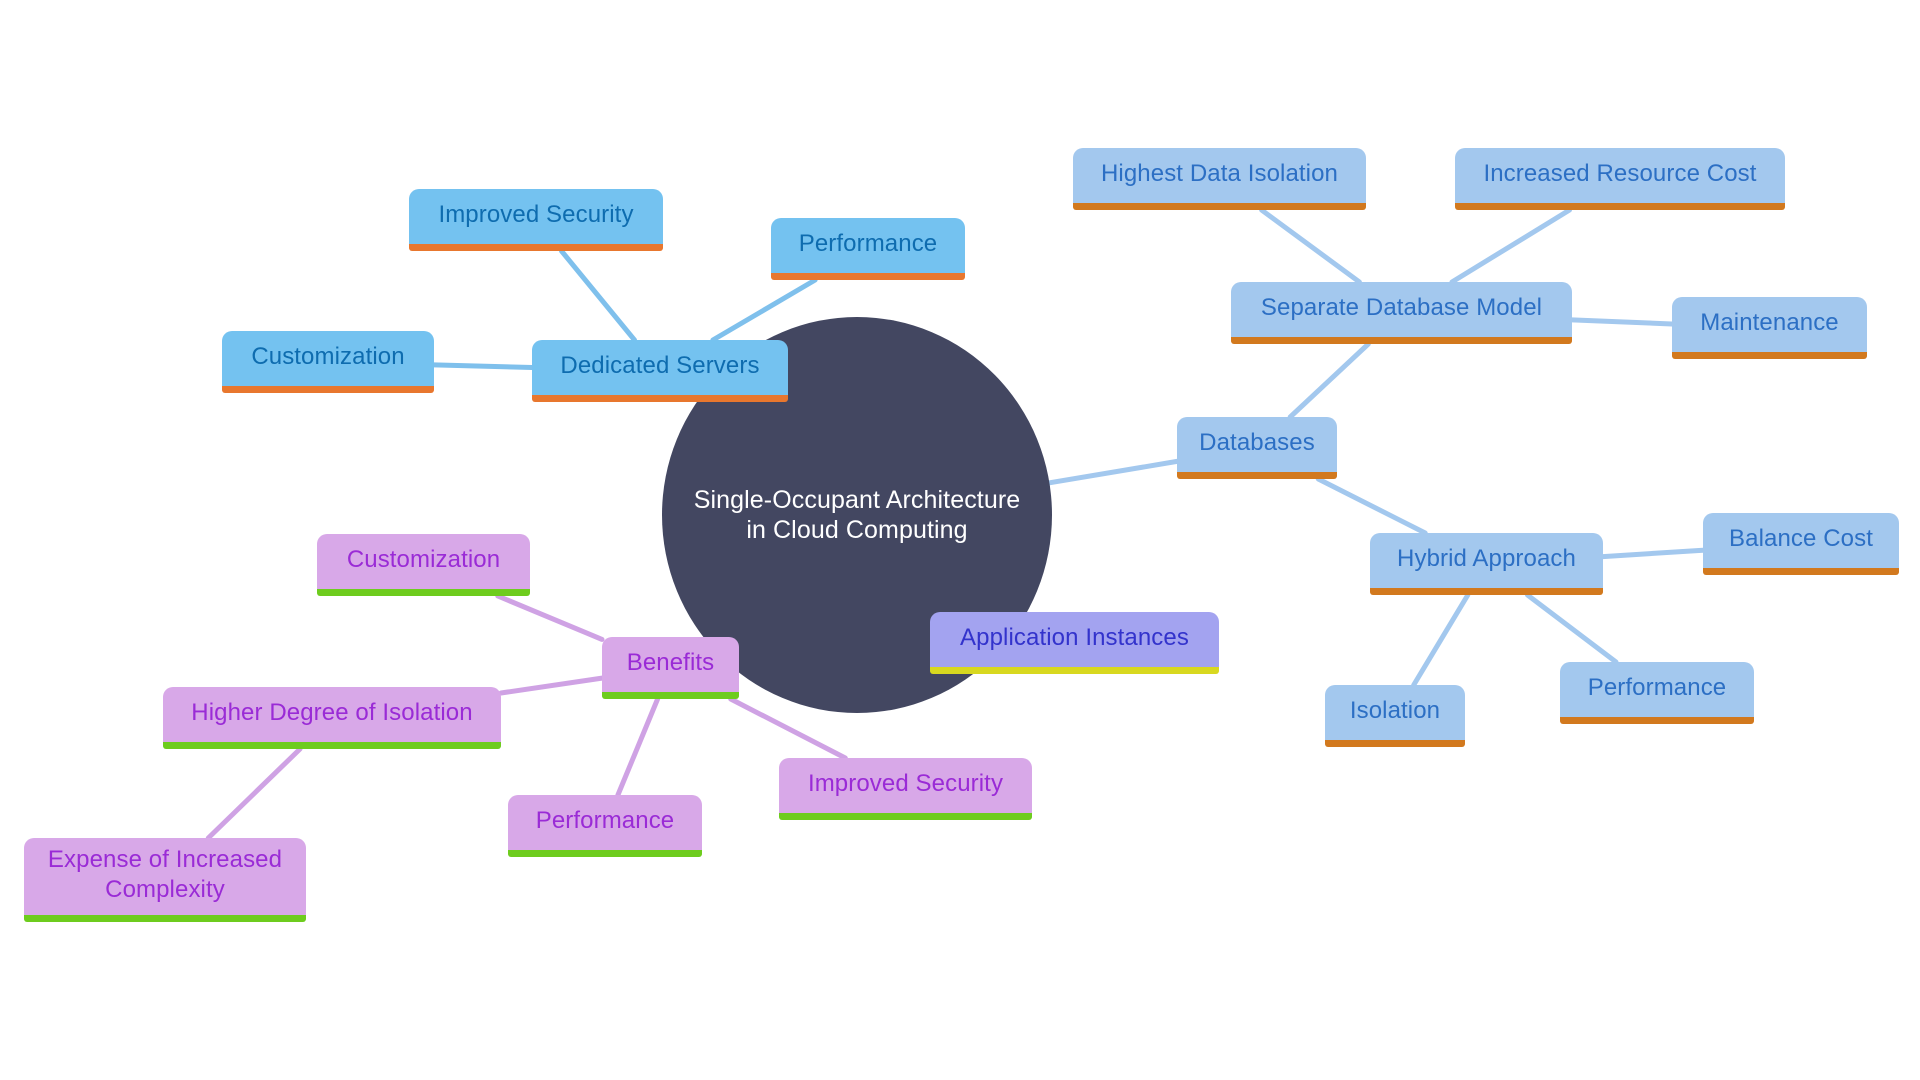 The image size is (1920, 1080). I want to click on mindmap-node-imp-sec-b: Improved Security, so click(536, 220).